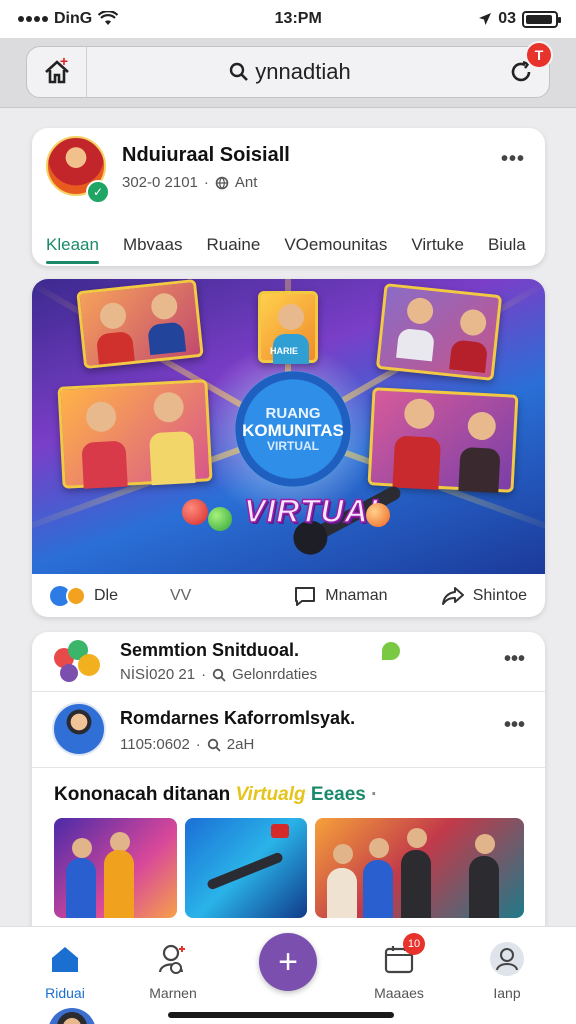 The width and height of the screenshot is (576, 1024). What do you see at coordinates (439, 332) in the screenshot?
I see `photo-duo-top-right` at bounding box center [439, 332].